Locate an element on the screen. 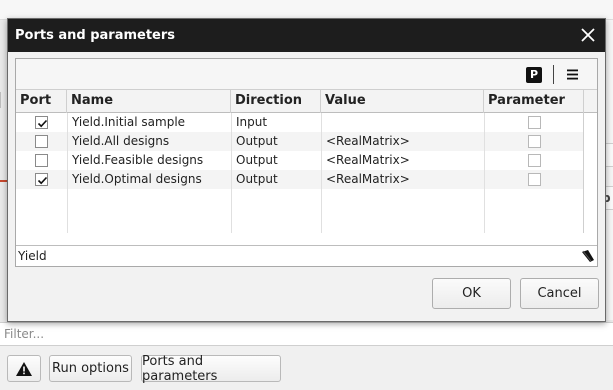  ports-and-parameters-button: Ports and parameters is located at coordinates (211, 369).